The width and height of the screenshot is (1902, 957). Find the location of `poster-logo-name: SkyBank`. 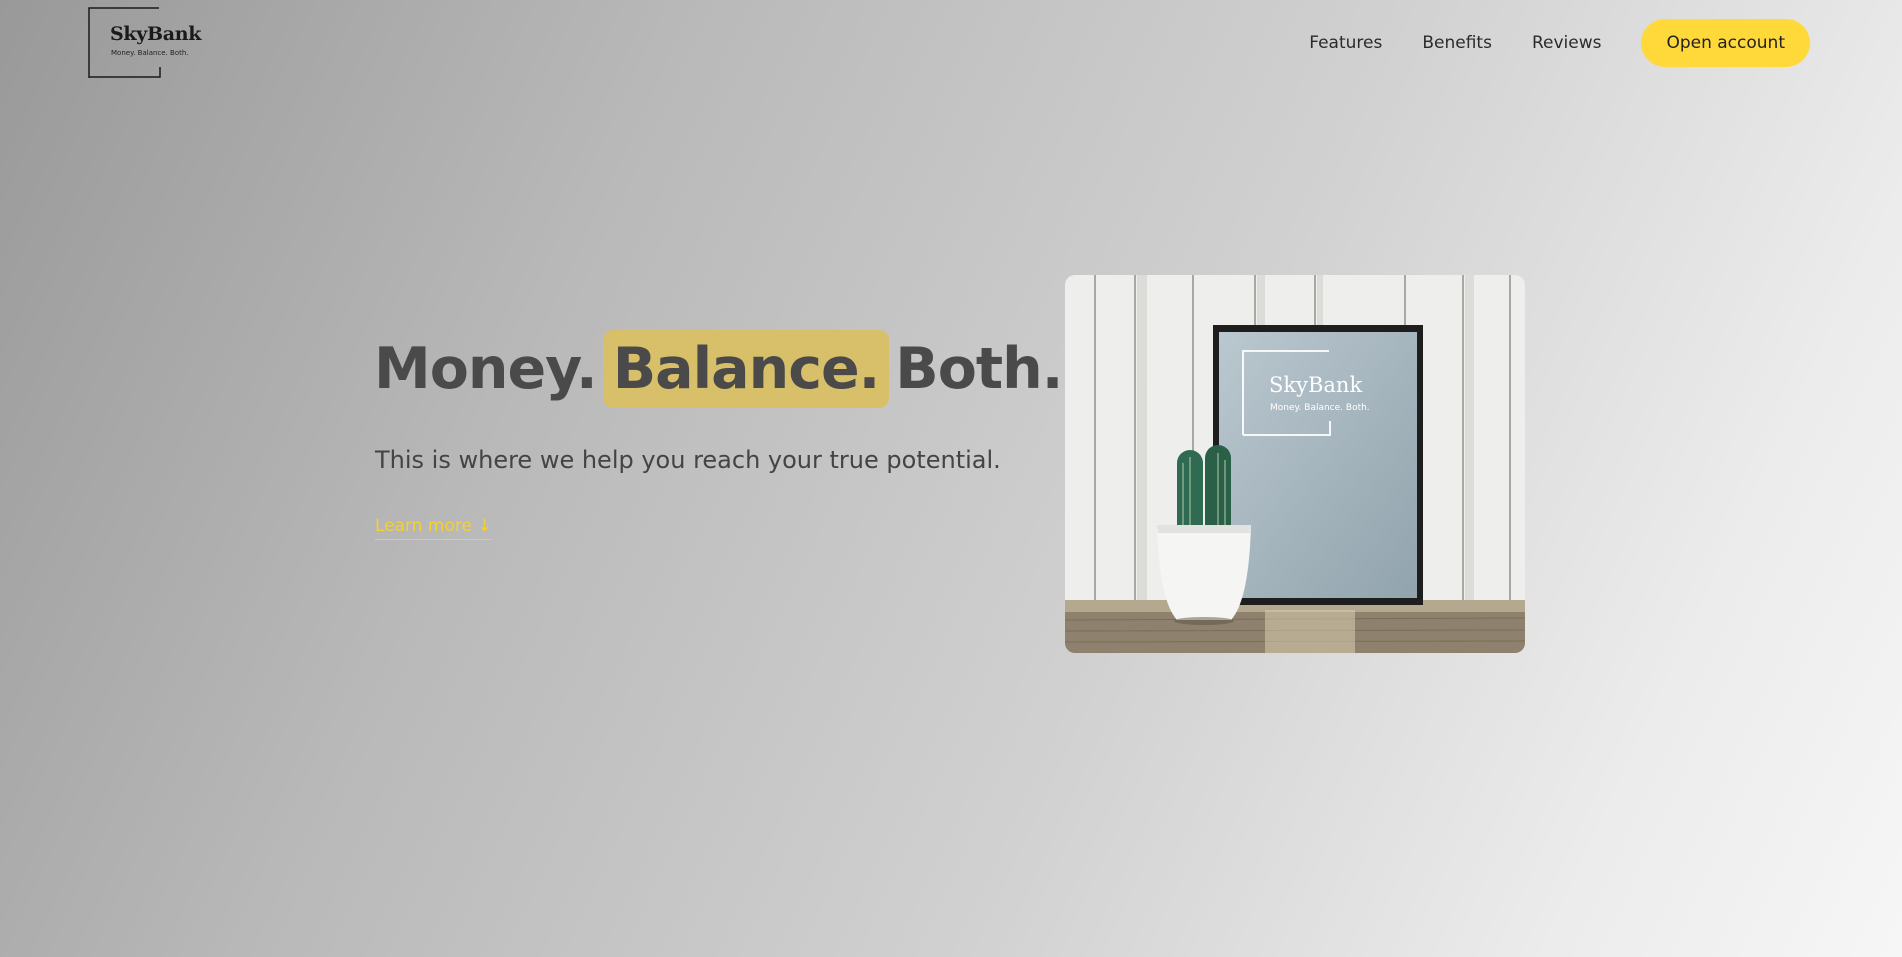

poster-logo-name: SkyBank is located at coordinates (1315, 385).